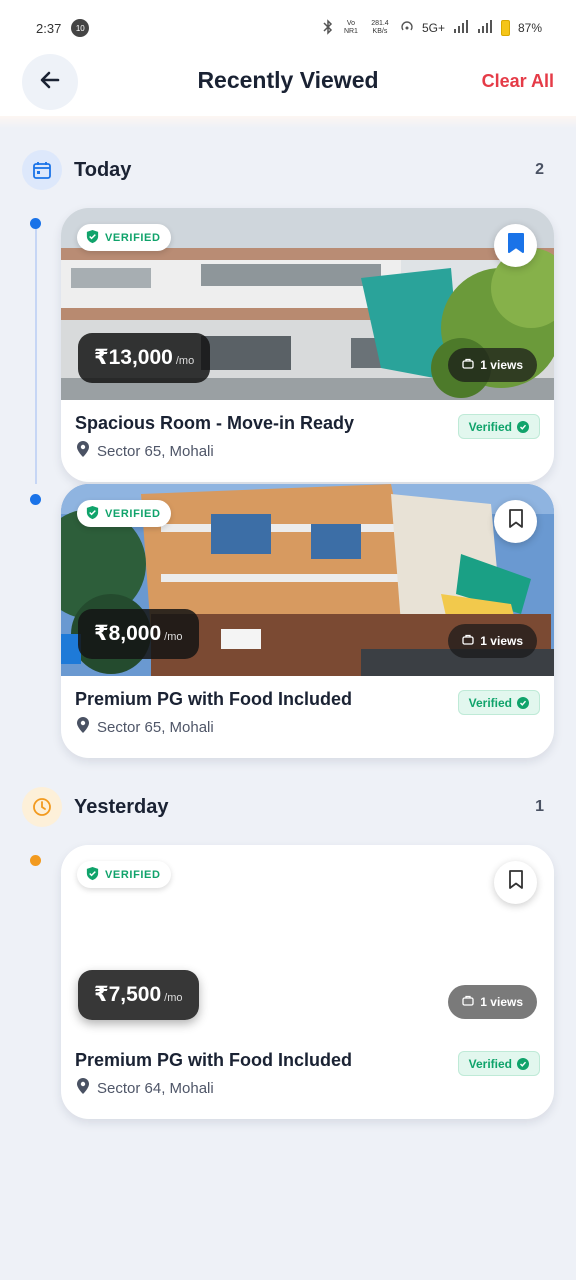 The height and width of the screenshot is (1280, 576). What do you see at coordinates (350, 27) in the screenshot?
I see `volte-label: Vo NR1` at bounding box center [350, 27].